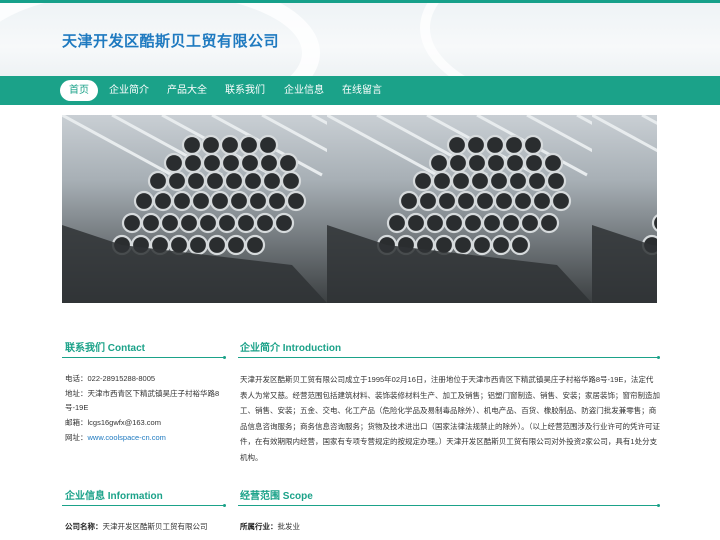 The height and width of the screenshot is (540, 720). Describe the element at coordinates (289, 526) in the screenshot. I see `industry-value: 批发业` at that location.